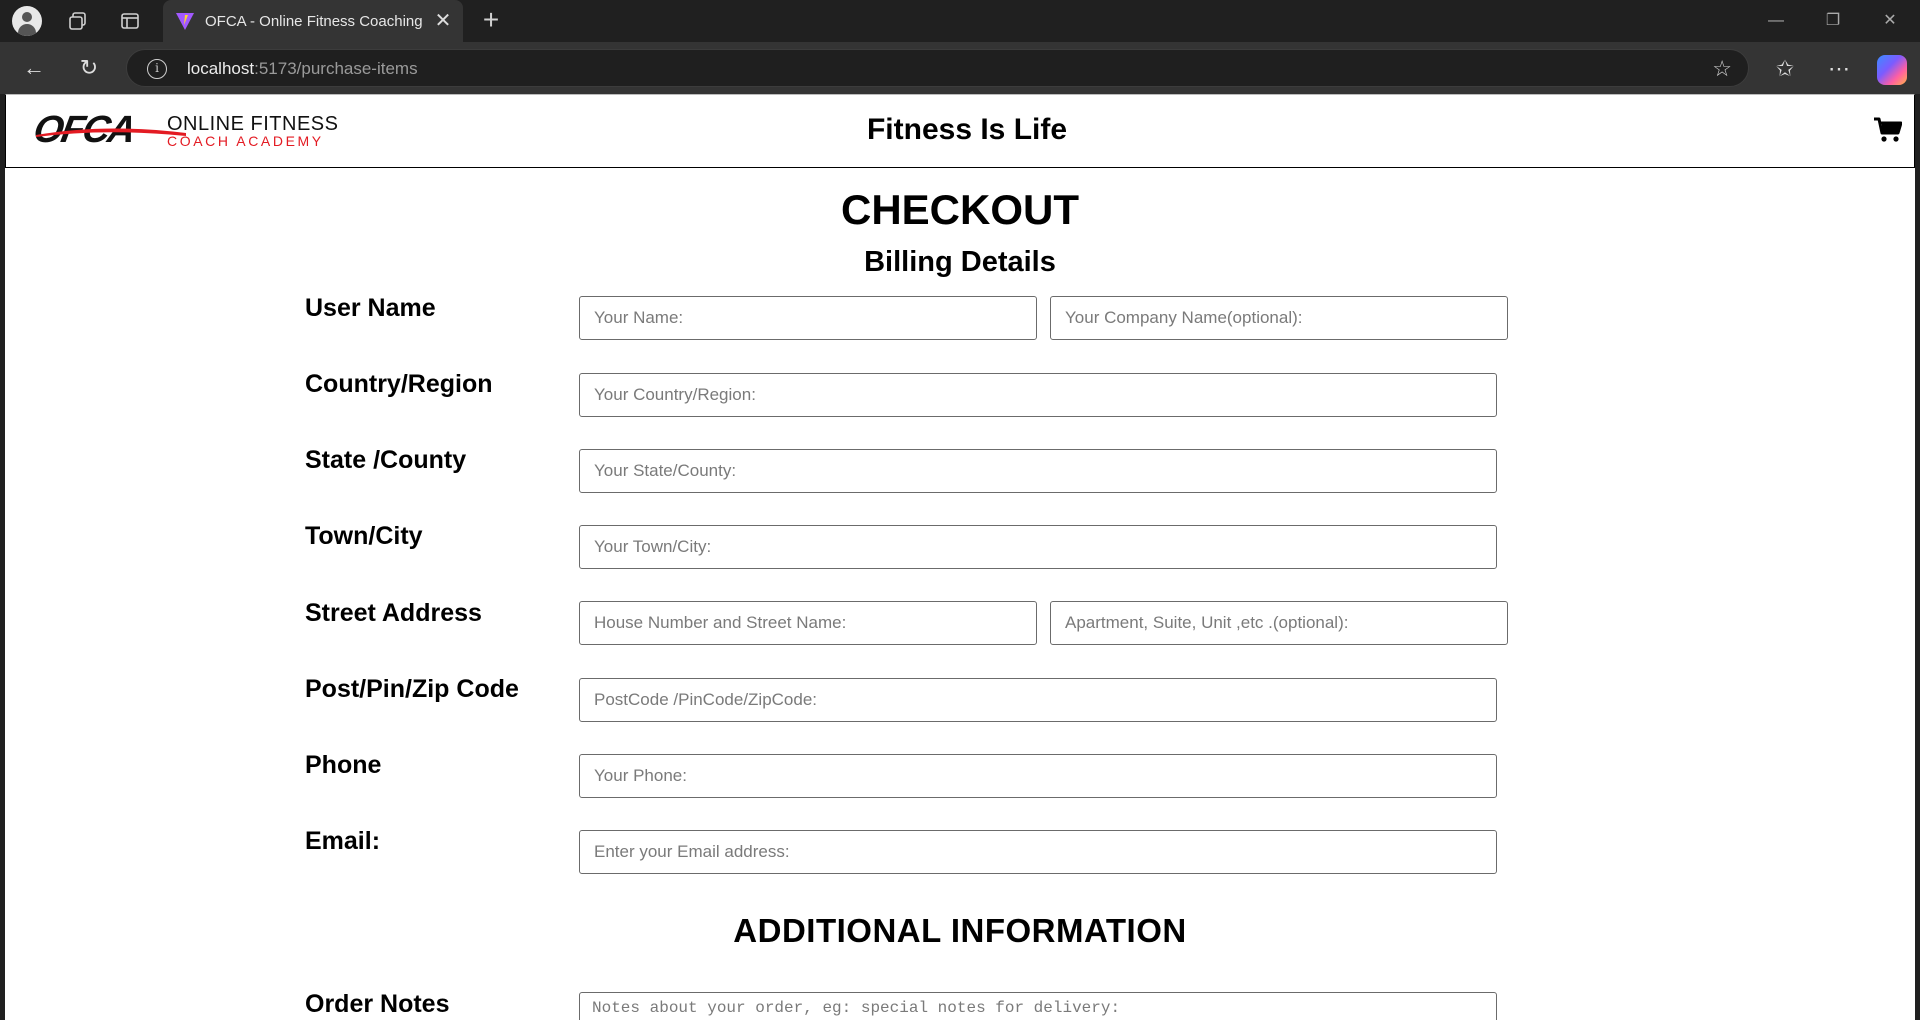 This screenshot has height=1020, width=1920. I want to click on back-arrow-icon: ←, so click(34, 68).